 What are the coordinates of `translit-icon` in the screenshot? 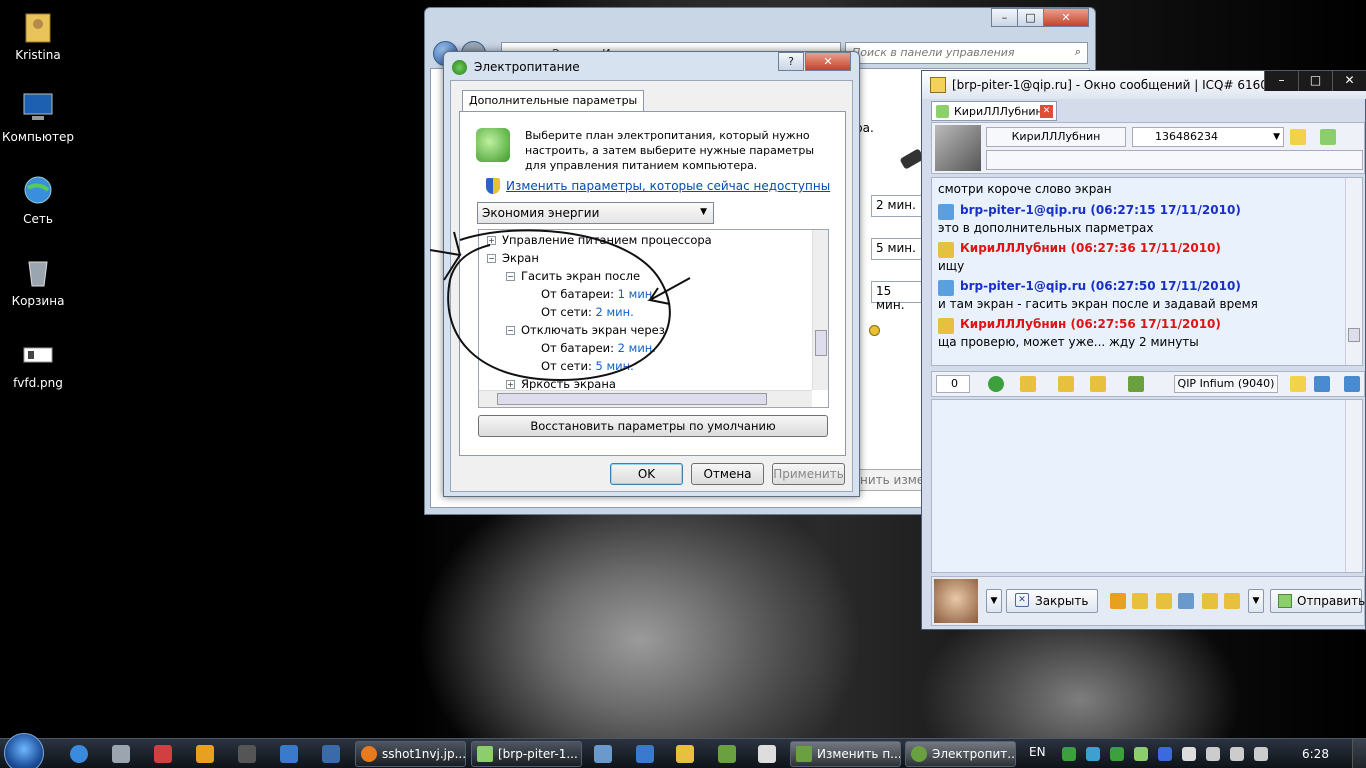 It's located at (1164, 601).